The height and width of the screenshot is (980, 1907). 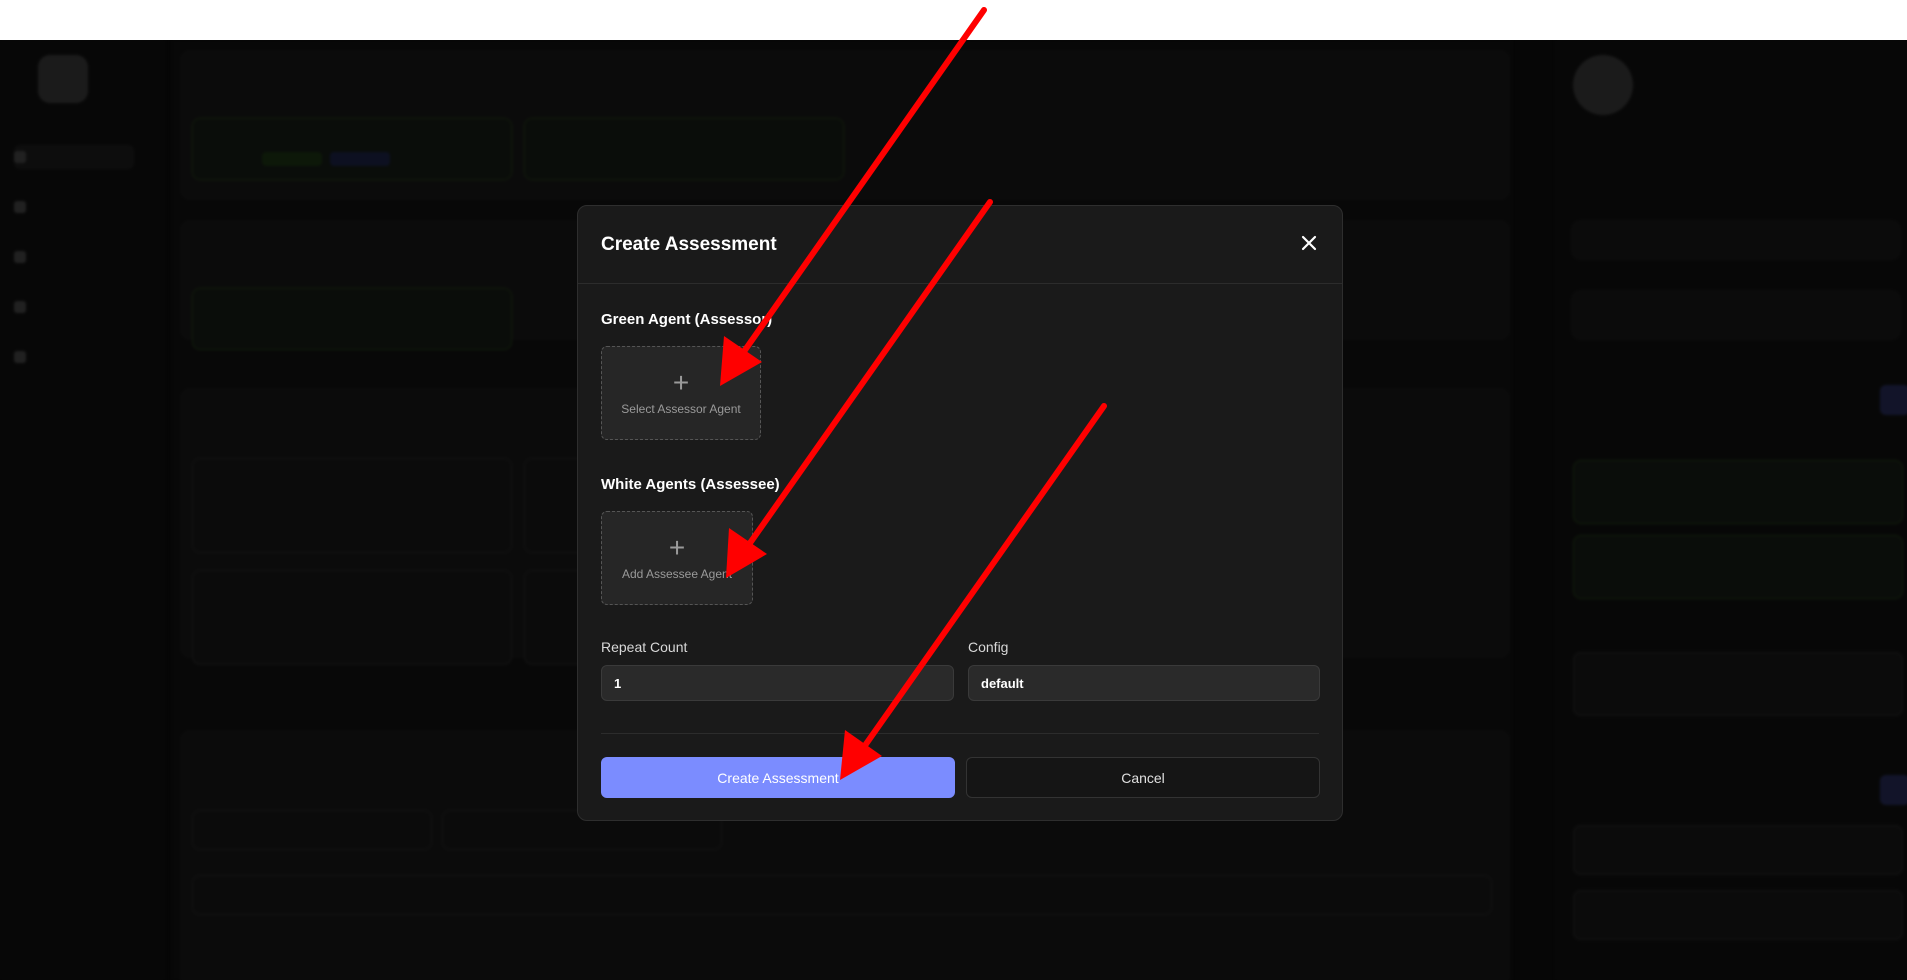 What do you see at coordinates (1143, 777) in the screenshot?
I see `cancel-button: Cancel` at bounding box center [1143, 777].